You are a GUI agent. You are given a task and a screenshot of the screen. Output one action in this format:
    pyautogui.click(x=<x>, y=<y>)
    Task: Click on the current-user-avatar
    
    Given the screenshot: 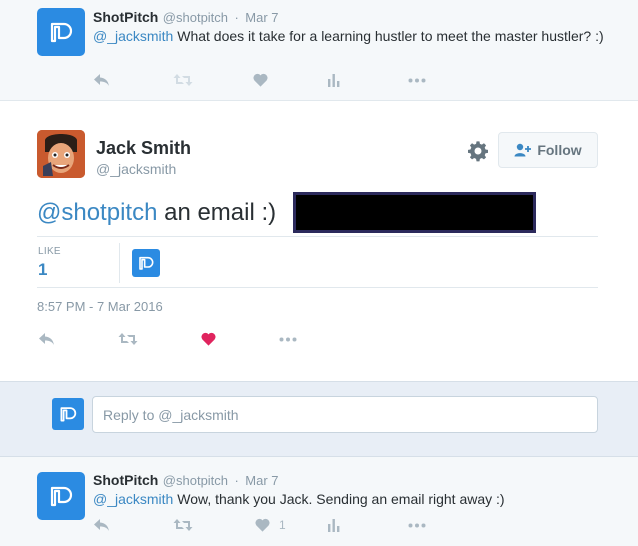 What is the action you would take?
    pyautogui.click(x=68, y=414)
    